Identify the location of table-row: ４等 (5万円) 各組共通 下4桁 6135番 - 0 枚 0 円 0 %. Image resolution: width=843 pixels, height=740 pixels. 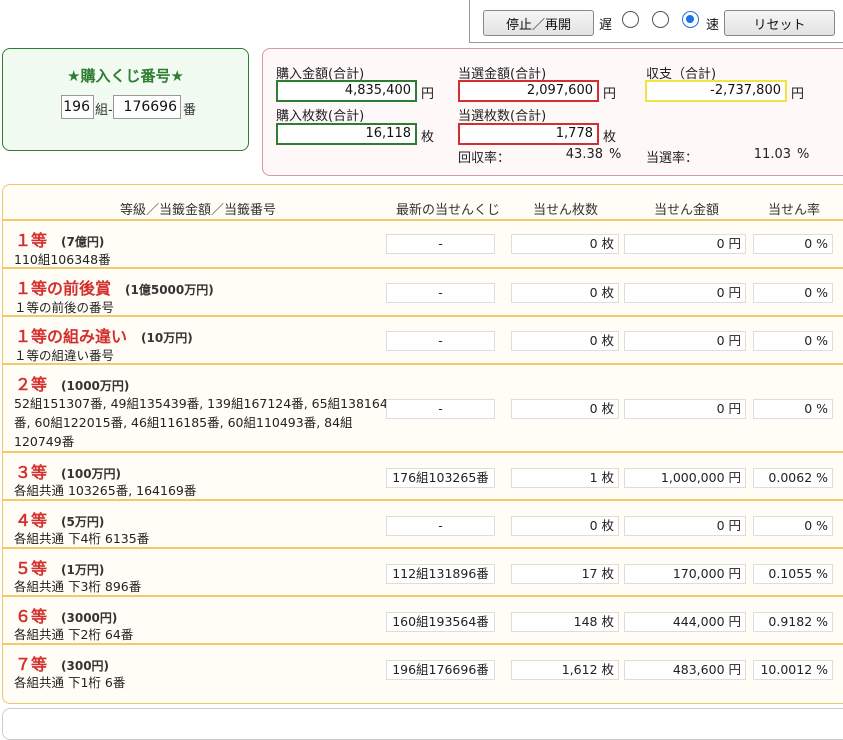
(423, 523).